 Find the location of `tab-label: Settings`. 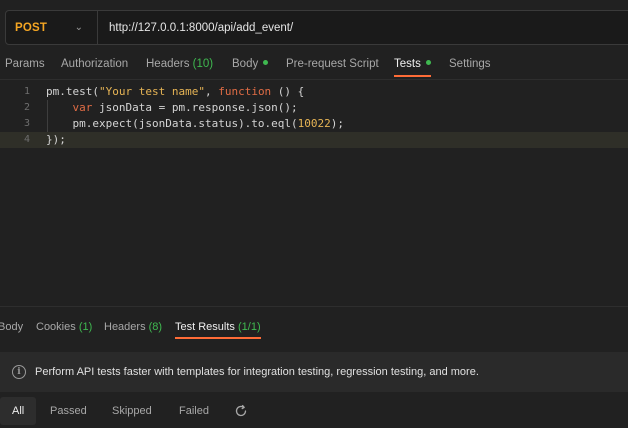

tab-label: Settings is located at coordinates (470, 64).